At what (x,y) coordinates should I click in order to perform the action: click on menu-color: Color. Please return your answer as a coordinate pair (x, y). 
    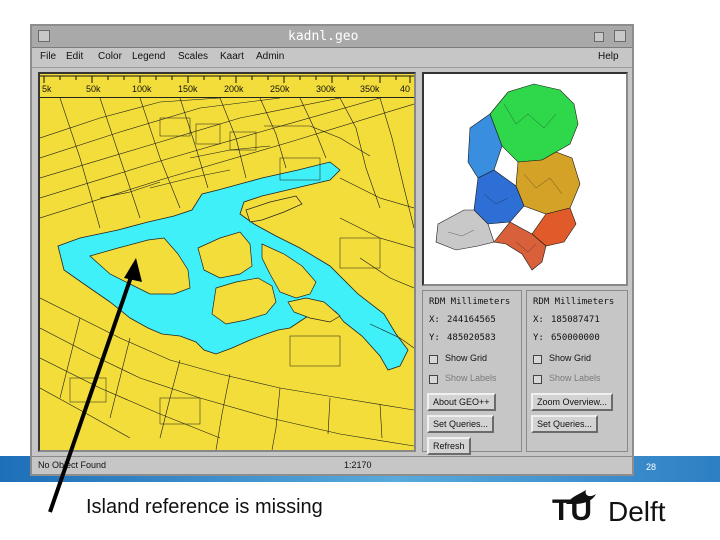
    Looking at the image, I should click on (110, 56).